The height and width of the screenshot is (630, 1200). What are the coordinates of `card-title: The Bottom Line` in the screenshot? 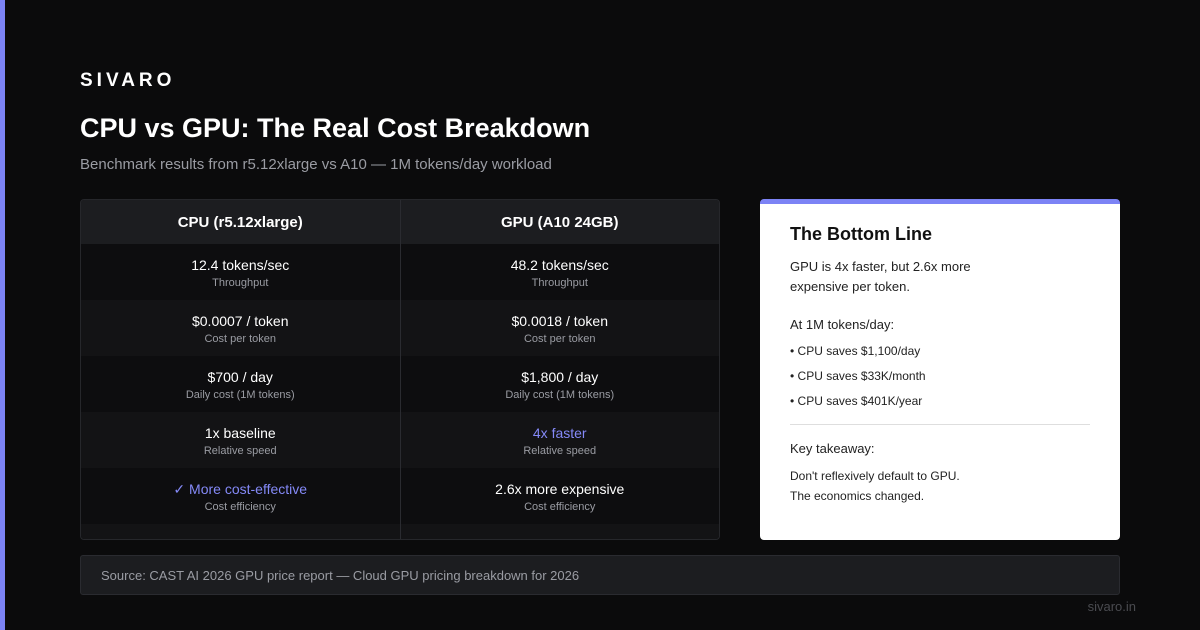 It's located at (861, 234).